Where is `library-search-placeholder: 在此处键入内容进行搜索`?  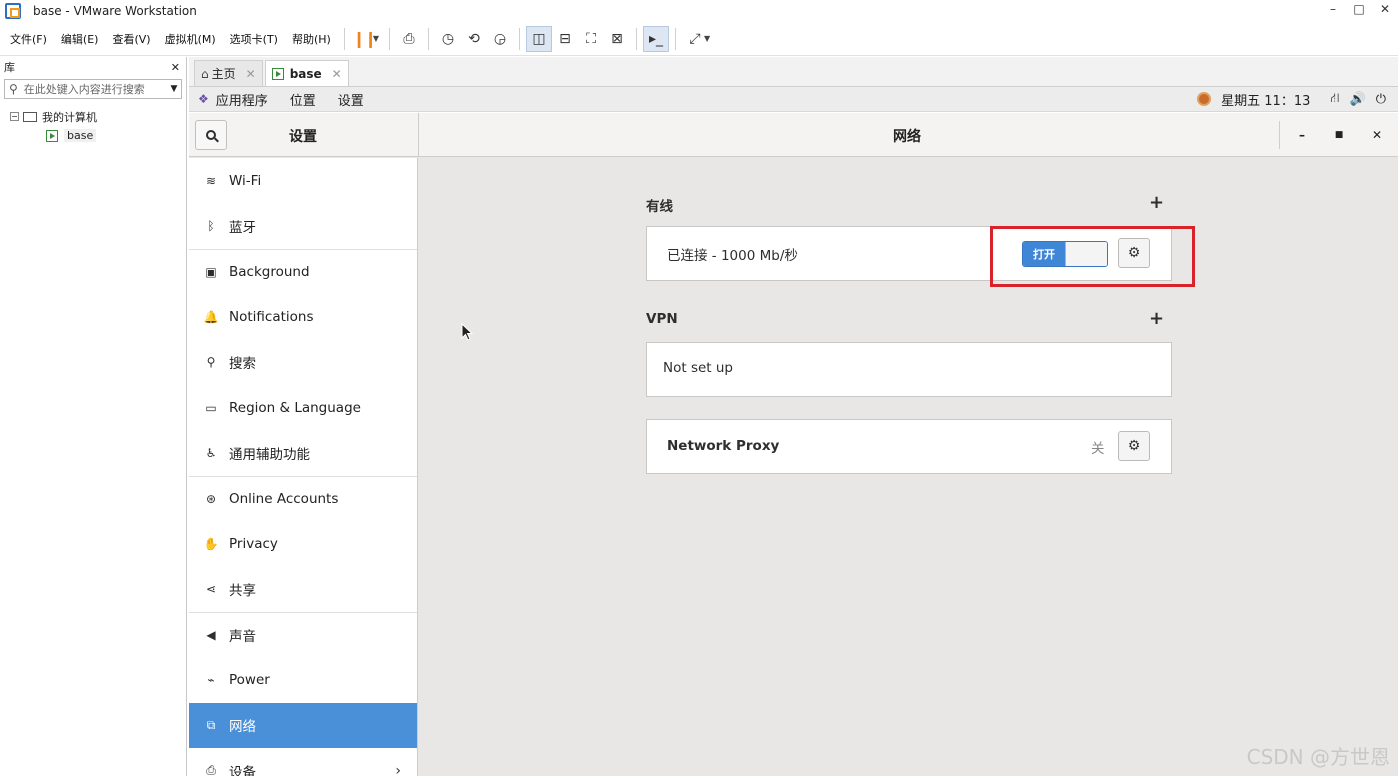 library-search-placeholder: 在此处键入内容进行搜索 is located at coordinates (84, 89).